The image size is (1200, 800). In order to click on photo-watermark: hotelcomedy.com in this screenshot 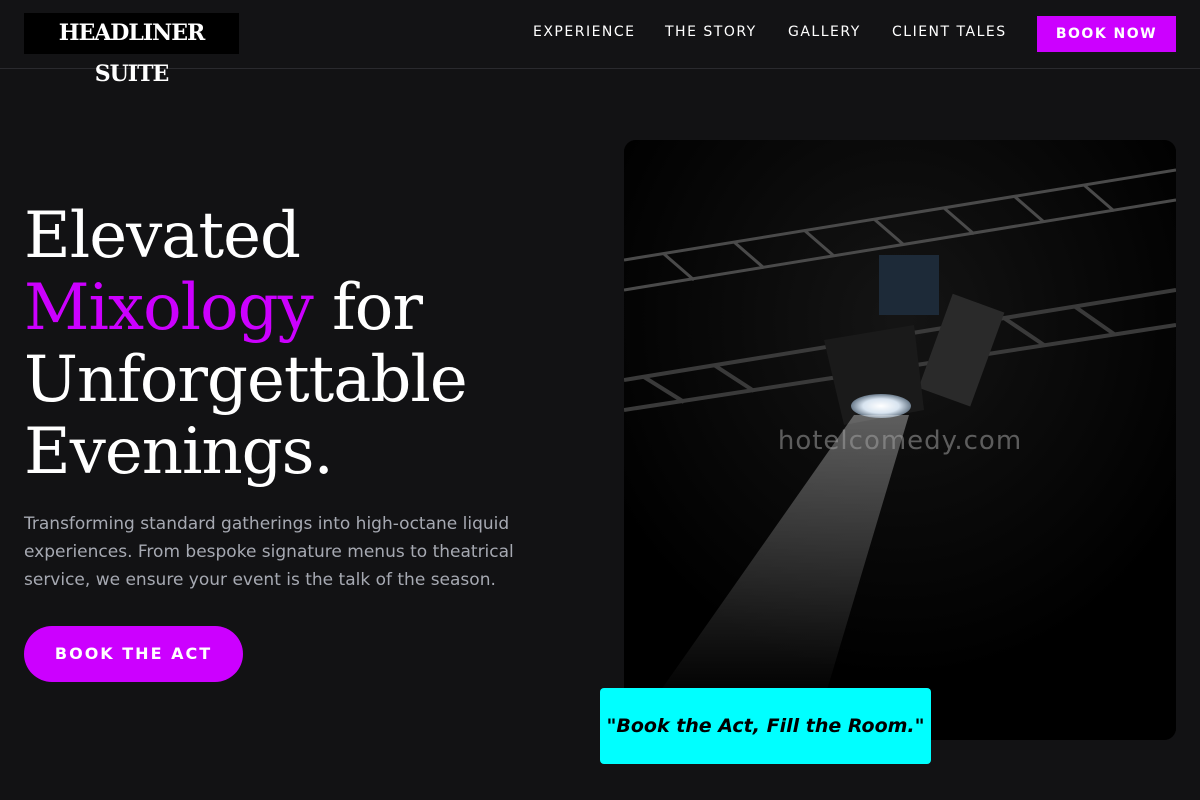, I will do `click(900, 441)`.